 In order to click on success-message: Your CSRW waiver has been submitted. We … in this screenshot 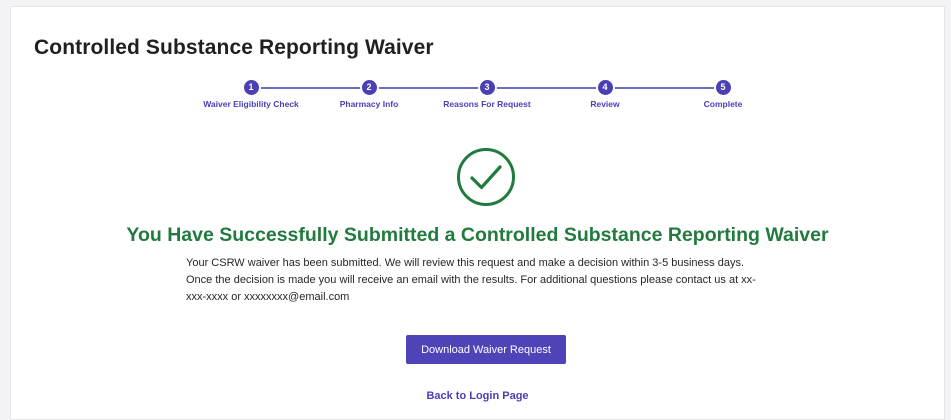, I will do `click(471, 280)`.